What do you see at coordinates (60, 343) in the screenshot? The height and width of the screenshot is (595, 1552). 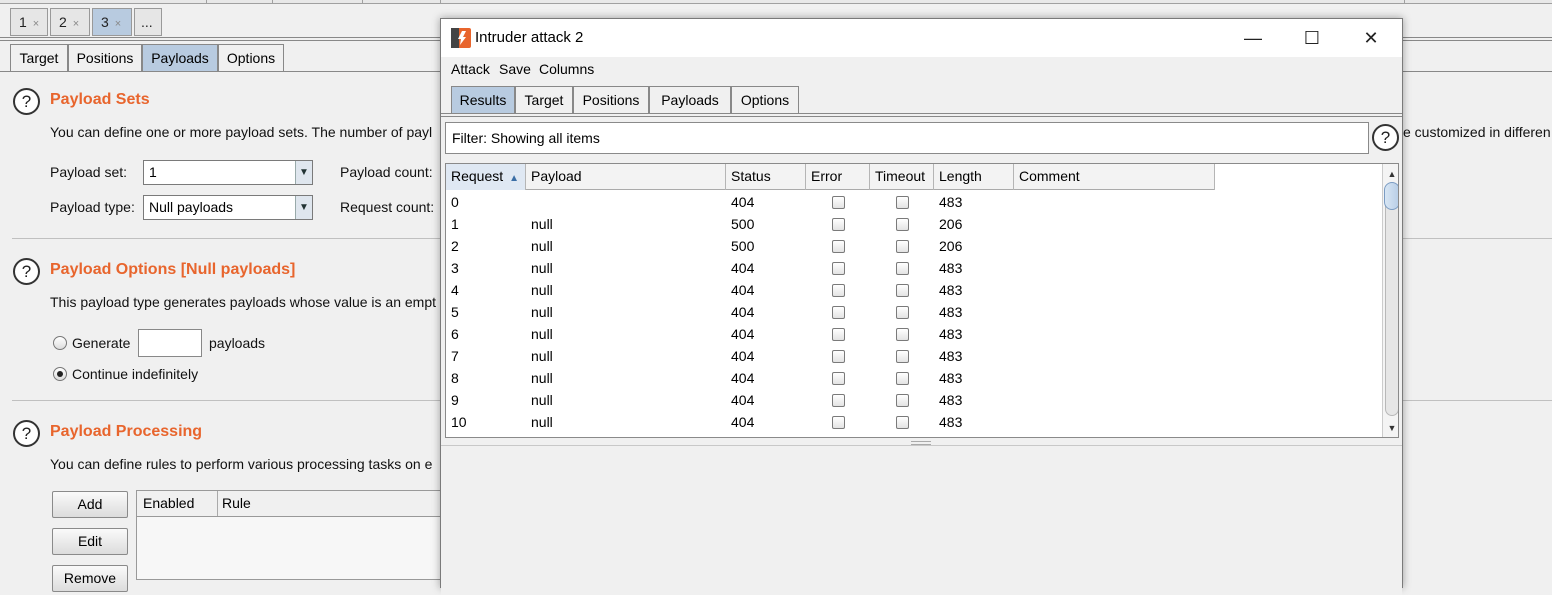 I see `generate-radio` at bounding box center [60, 343].